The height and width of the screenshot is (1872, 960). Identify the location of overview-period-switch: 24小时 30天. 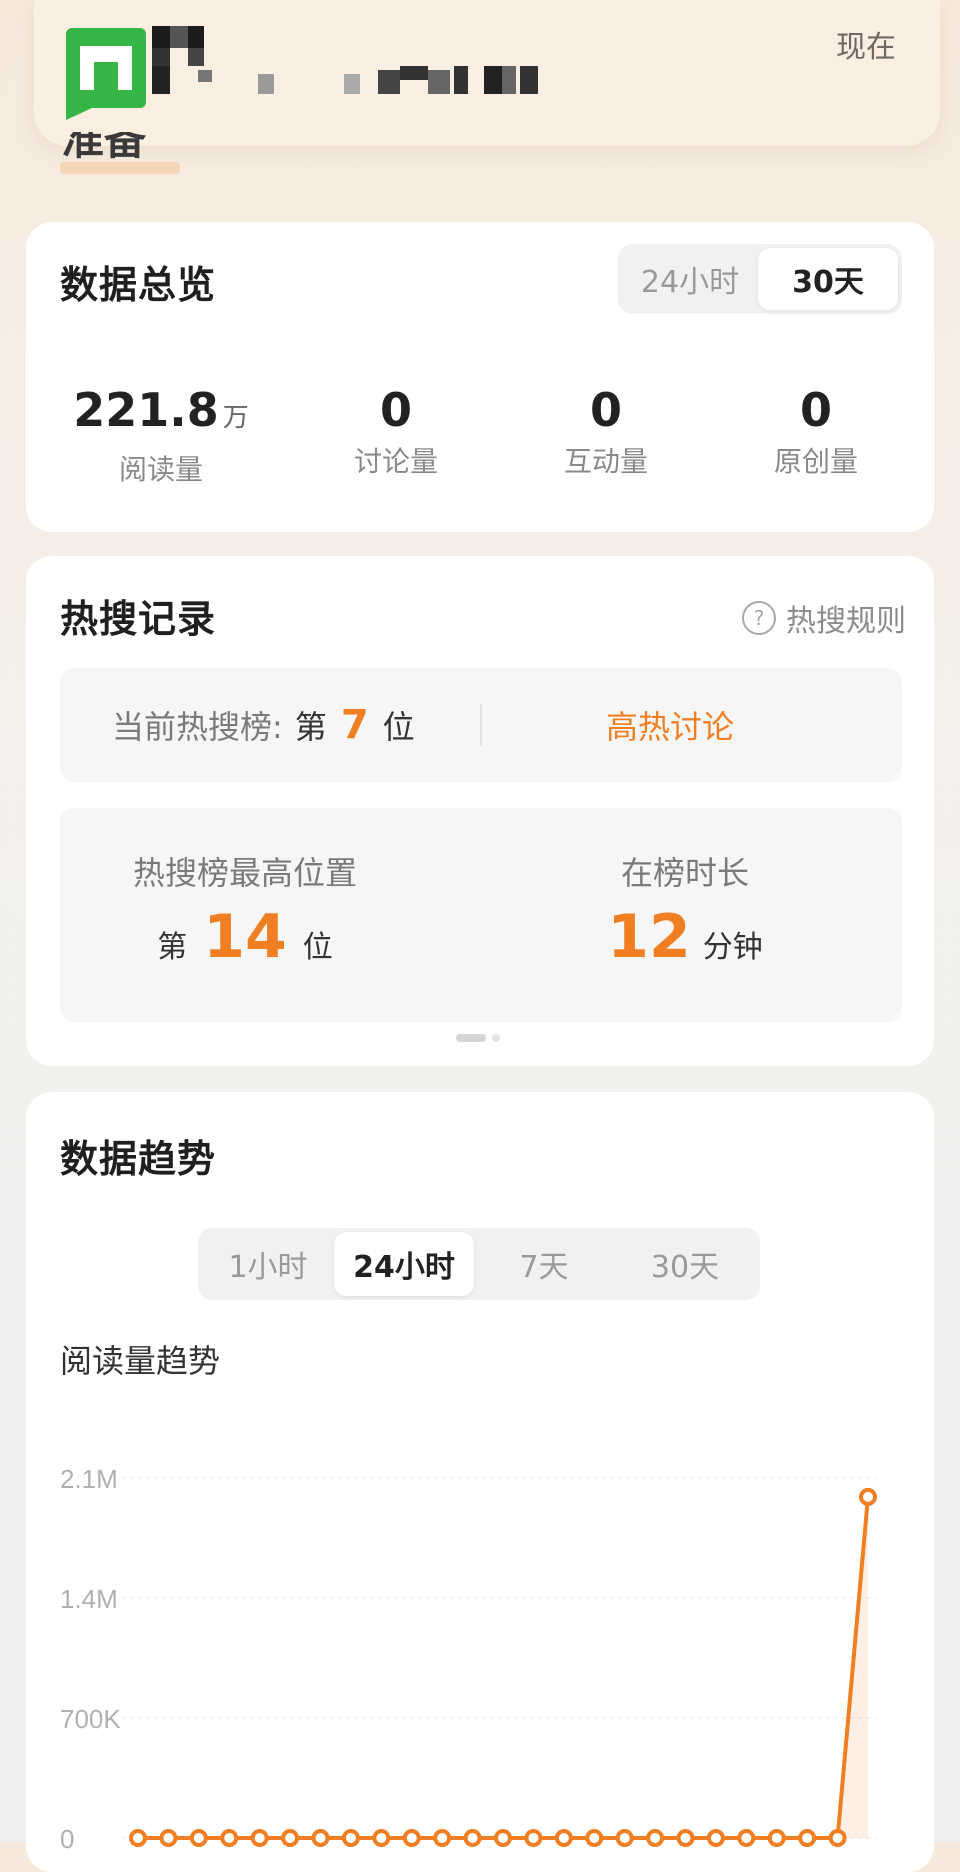
(760, 279).